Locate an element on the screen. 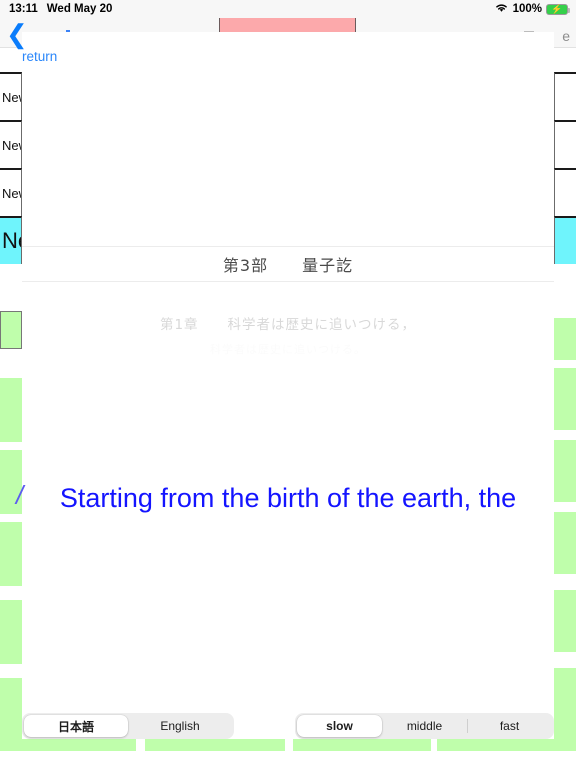 The height and width of the screenshot is (768, 576). status-bar: 13:11 Wed May 20 100% ⚡ is located at coordinates (288, 9).